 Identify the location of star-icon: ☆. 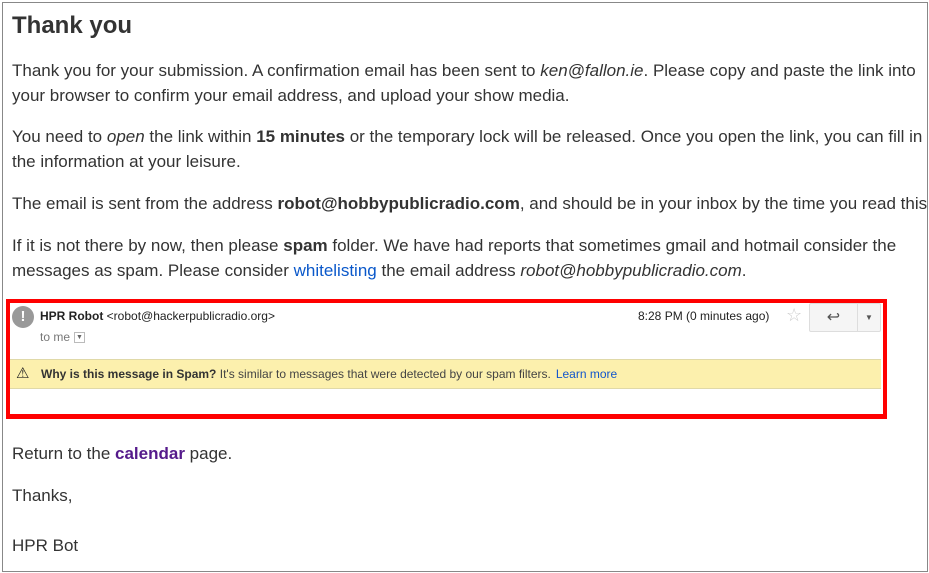
(794, 315).